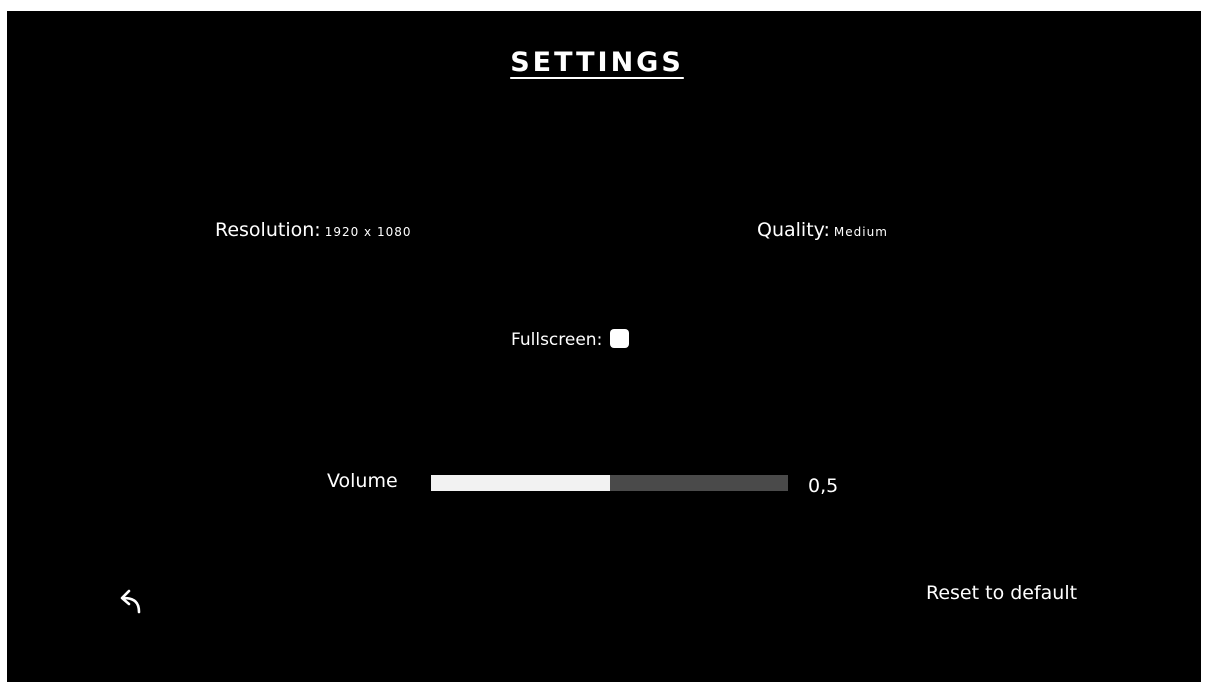 This screenshot has width=1208, height=689. I want to click on reset-to-default-button: Reset to default, so click(1001, 593).